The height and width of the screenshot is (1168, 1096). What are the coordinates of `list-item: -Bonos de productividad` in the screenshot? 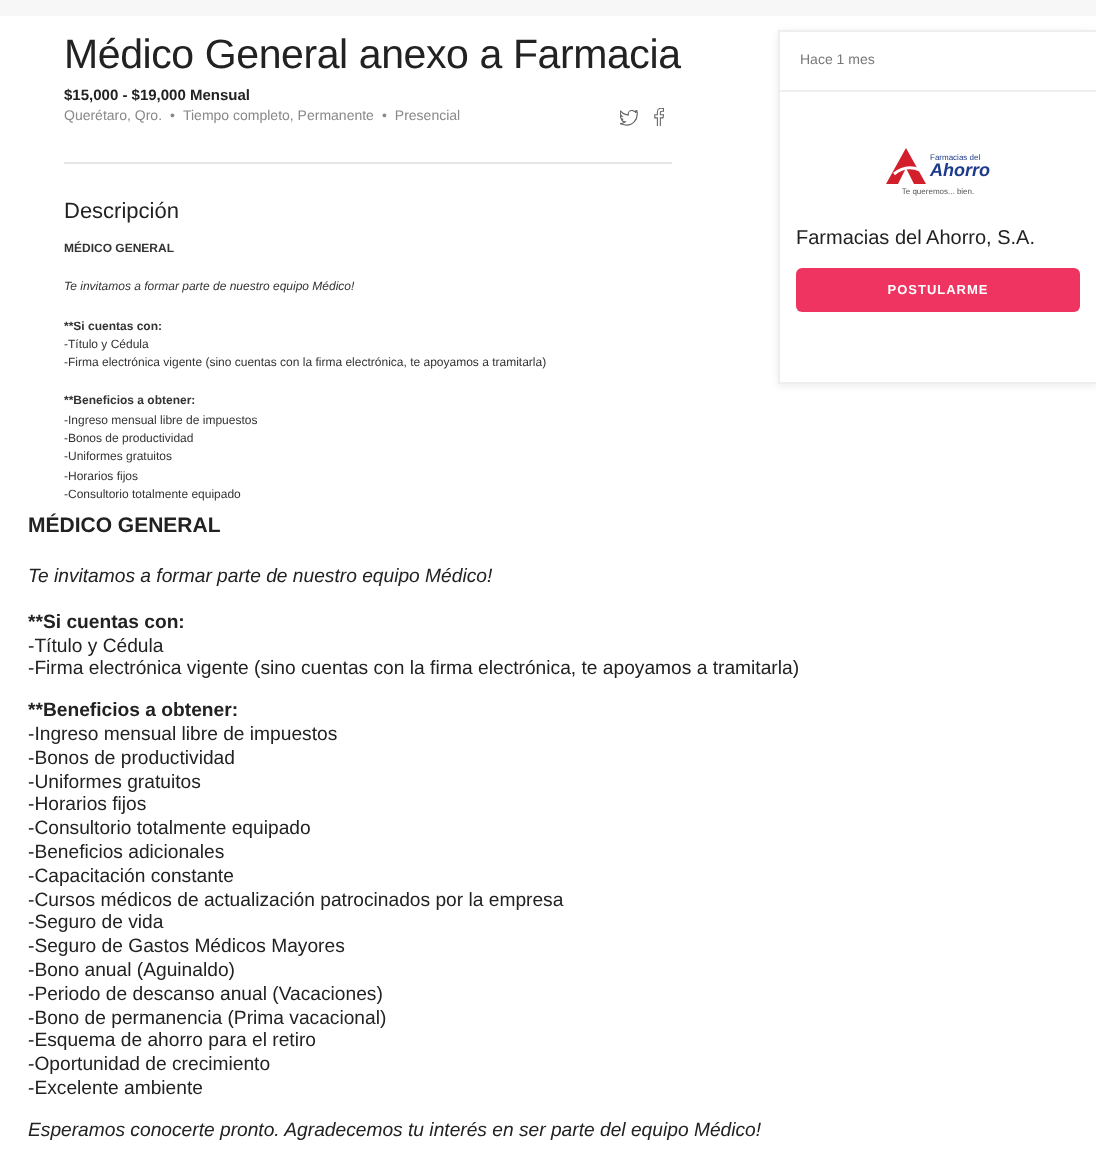 It's located at (132, 759).